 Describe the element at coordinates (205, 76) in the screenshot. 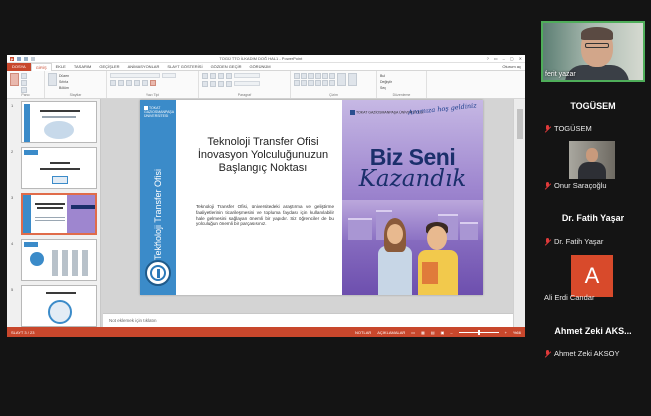

I see `bullets-icon` at that location.